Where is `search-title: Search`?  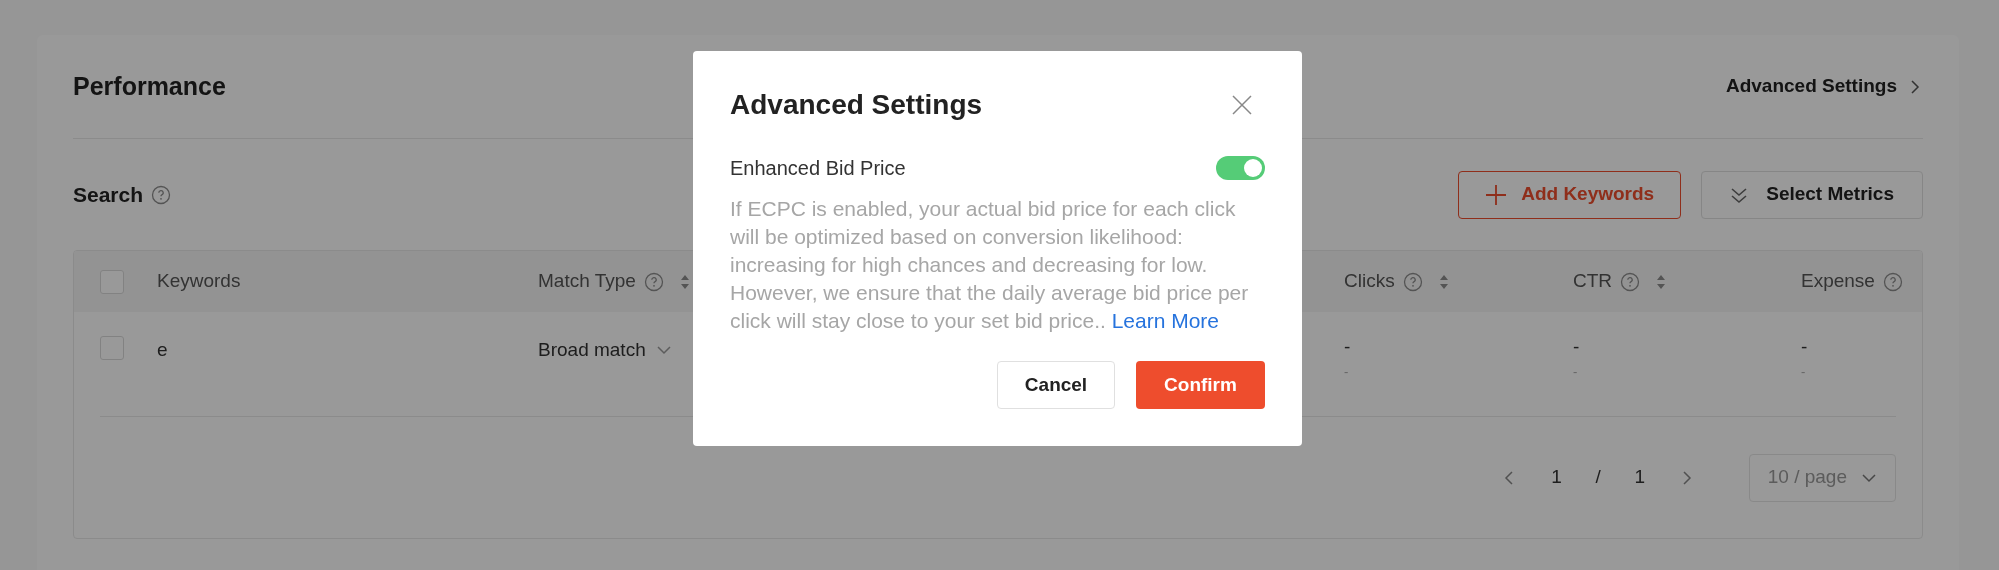
search-title: Search is located at coordinates (108, 194).